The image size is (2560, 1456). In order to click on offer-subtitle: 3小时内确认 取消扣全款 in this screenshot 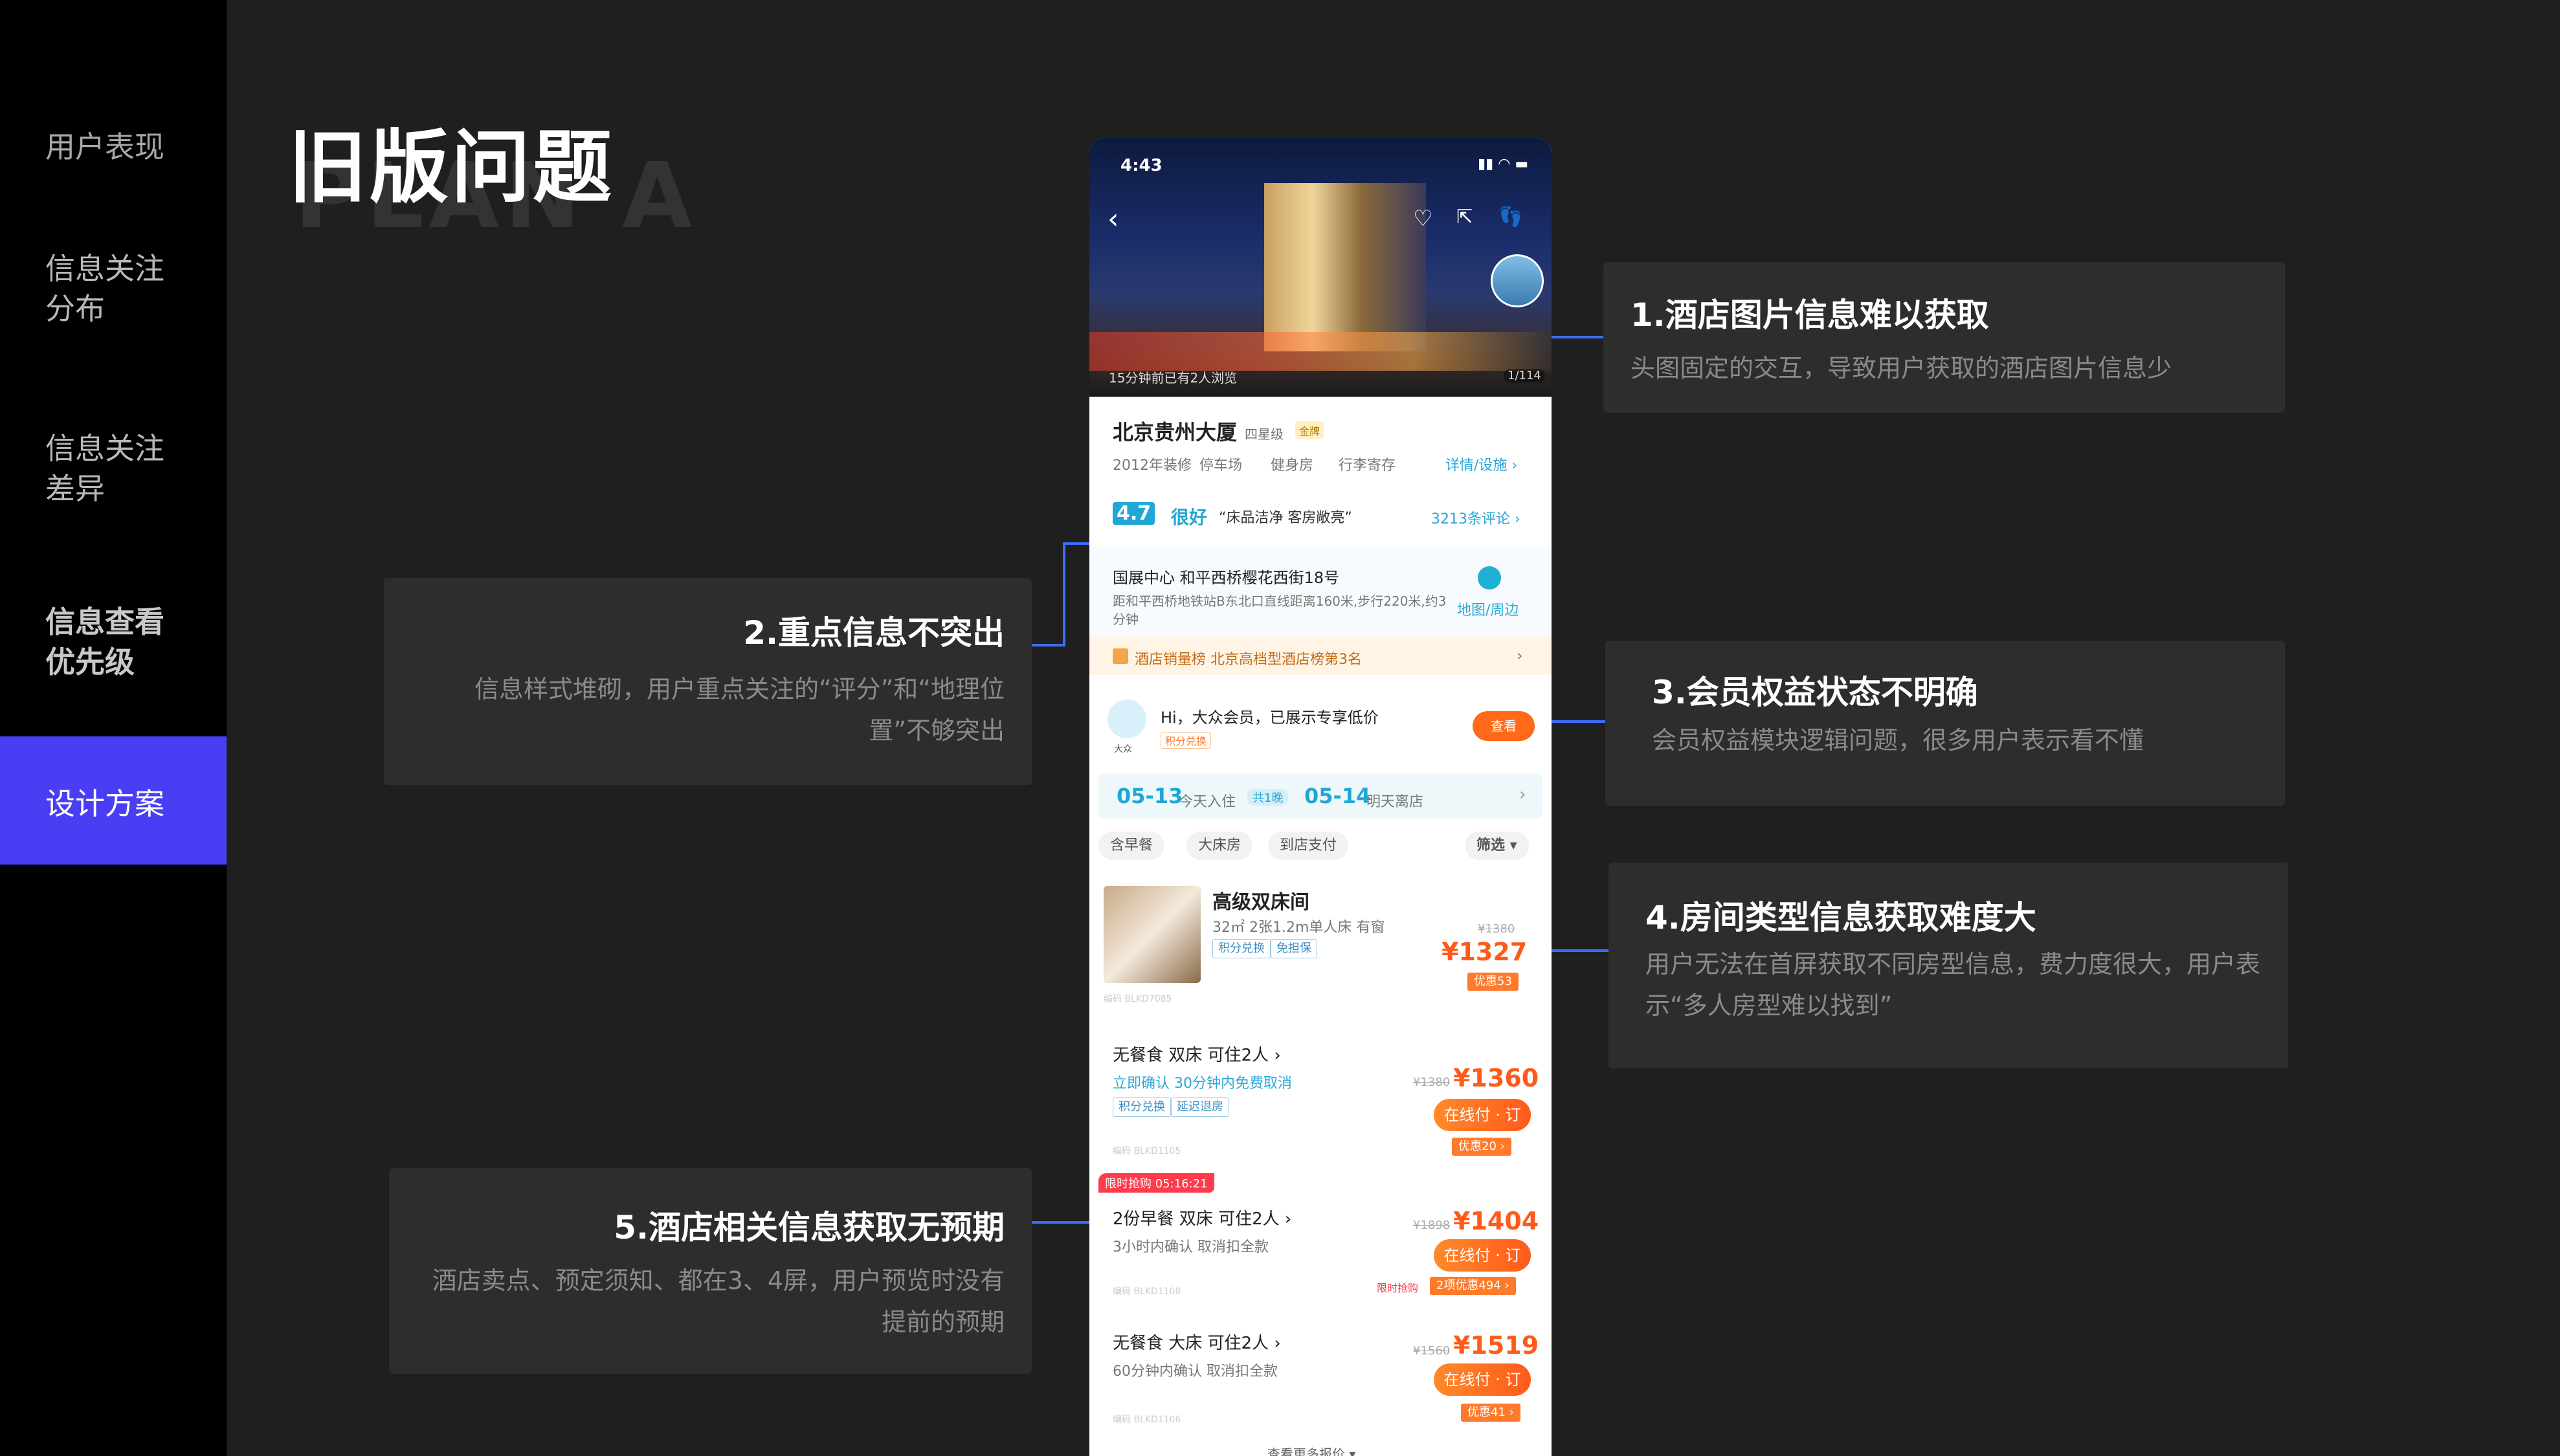, I will do `click(1191, 1247)`.